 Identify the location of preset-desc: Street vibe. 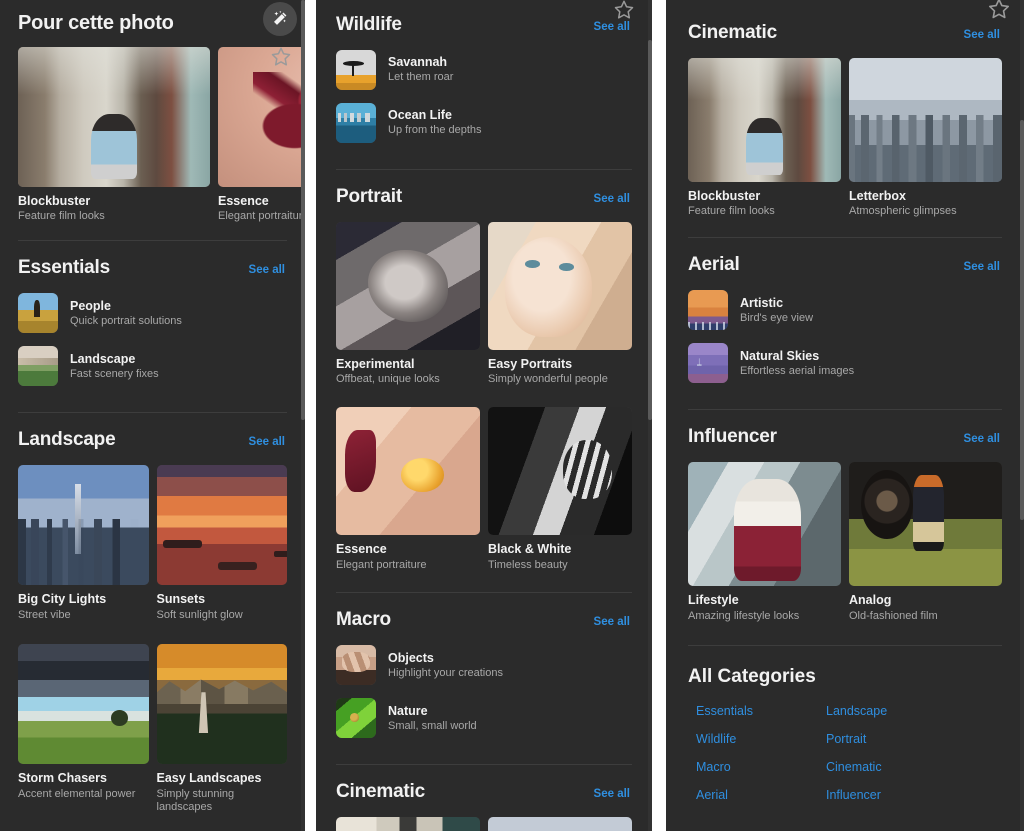
(44, 614).